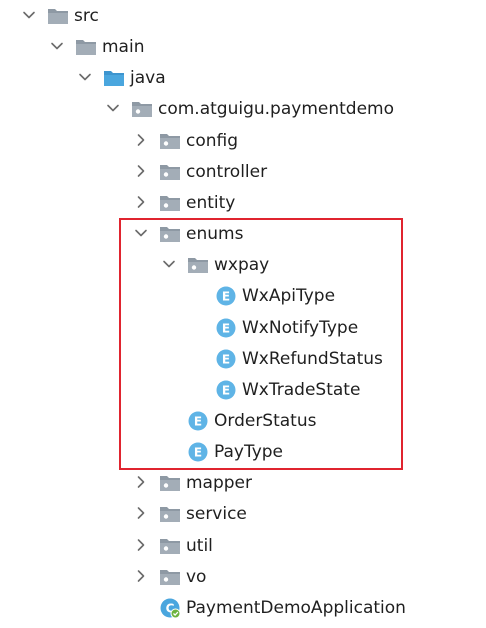 The image size is (486, 628). I want to click on tree-node-label: main, so click(123, 47).